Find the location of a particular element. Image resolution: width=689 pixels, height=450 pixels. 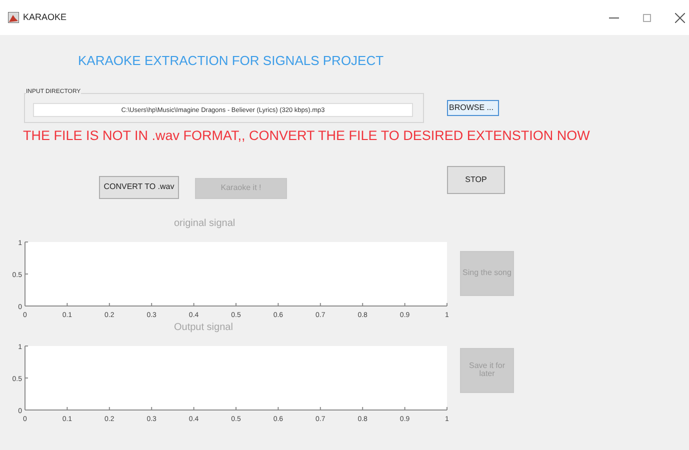

plot-title: original signal is located at coordinates (205, 223).